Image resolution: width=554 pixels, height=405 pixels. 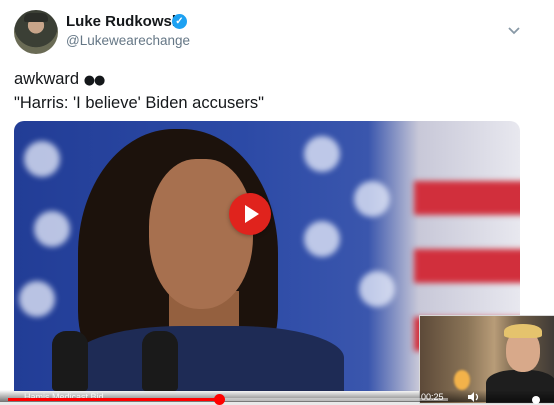 What do you see at coordinates (228, 399) in the screenshot?
I see `progress-bar` at bounding box center [228, 399].